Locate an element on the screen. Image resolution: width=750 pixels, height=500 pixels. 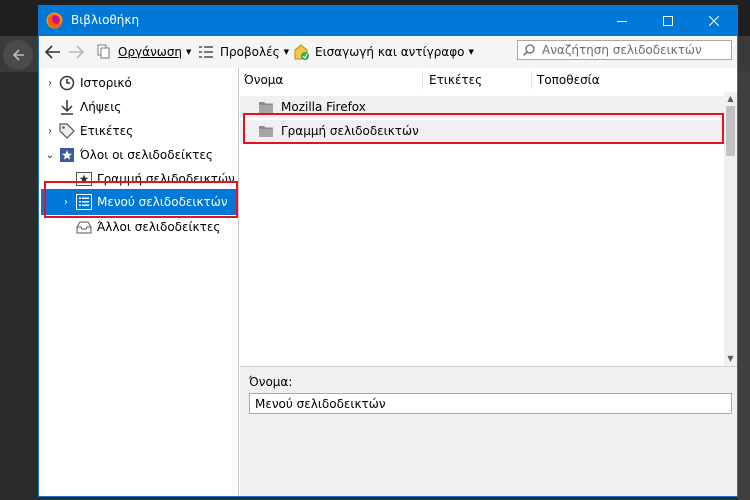
search-field is located at coordinates (624, 50).